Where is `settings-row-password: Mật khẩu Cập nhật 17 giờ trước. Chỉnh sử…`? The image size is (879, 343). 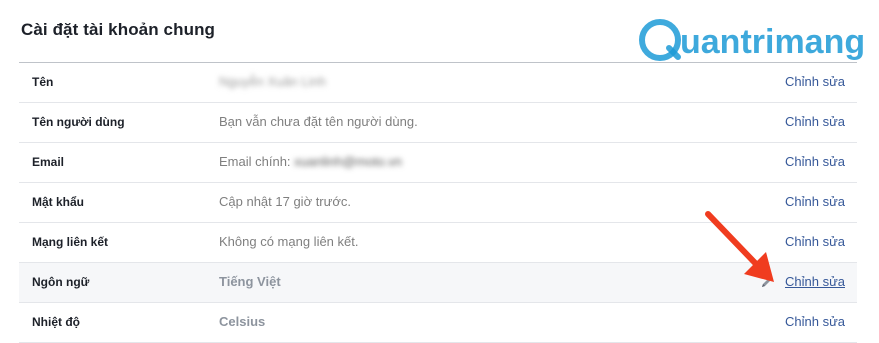
settings-row-password: Mật khẩu Cập nhật 17 giờ trước. Chỉnh sử… is located at coordinates (438, 203).